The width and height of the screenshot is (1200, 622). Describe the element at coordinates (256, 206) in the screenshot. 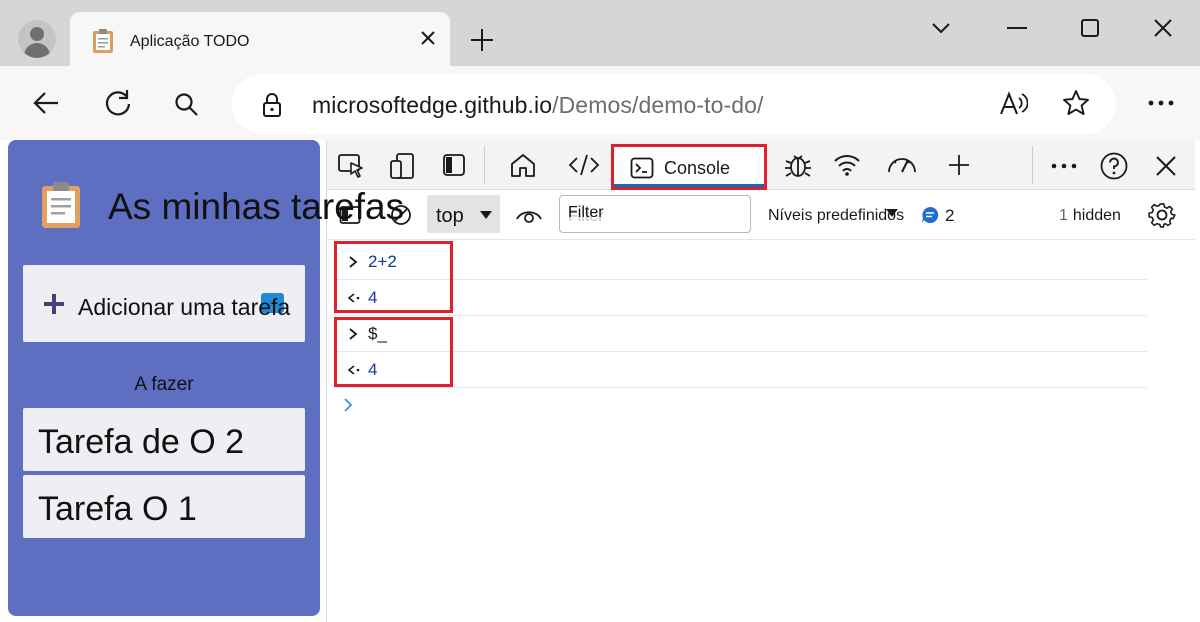

I see `page-title: As minhas tarefas` at that location.